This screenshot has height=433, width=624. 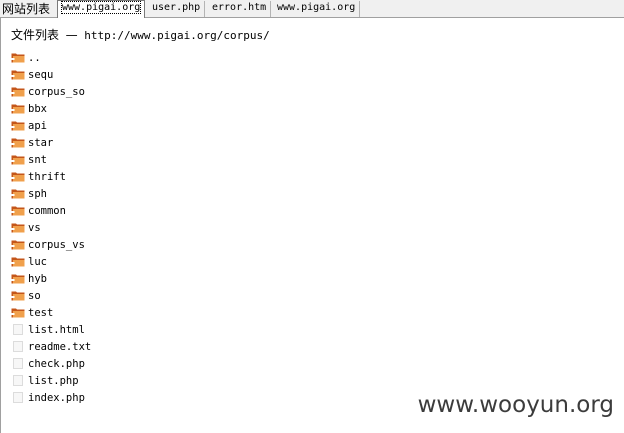 I want to click on file-item: readme.txt, so click(x=51, y=346).